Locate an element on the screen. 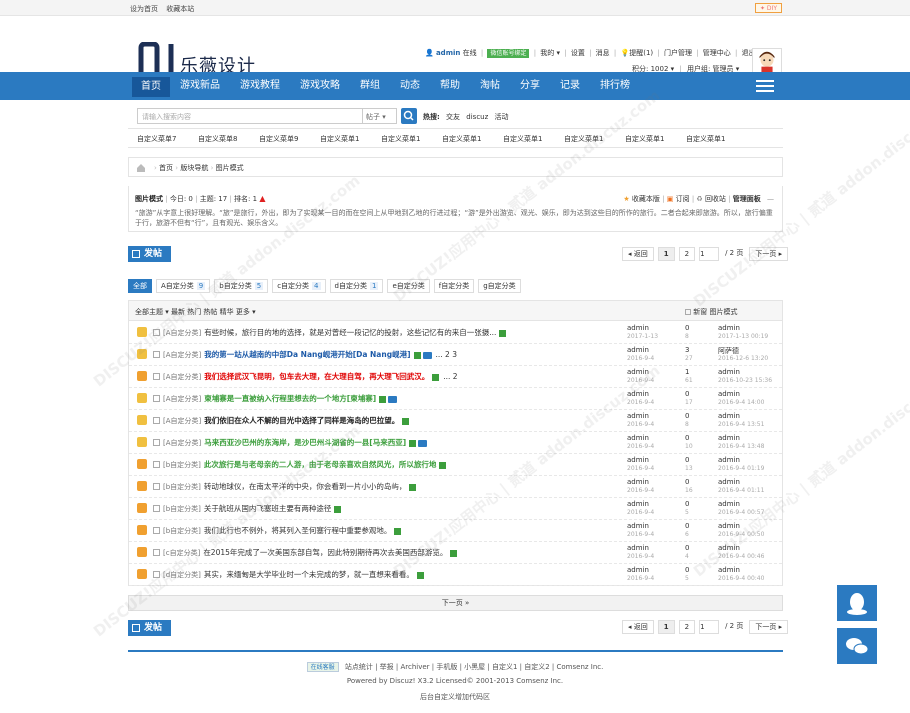  new-post-button: 发帖 is located at coordinates (149, 254).